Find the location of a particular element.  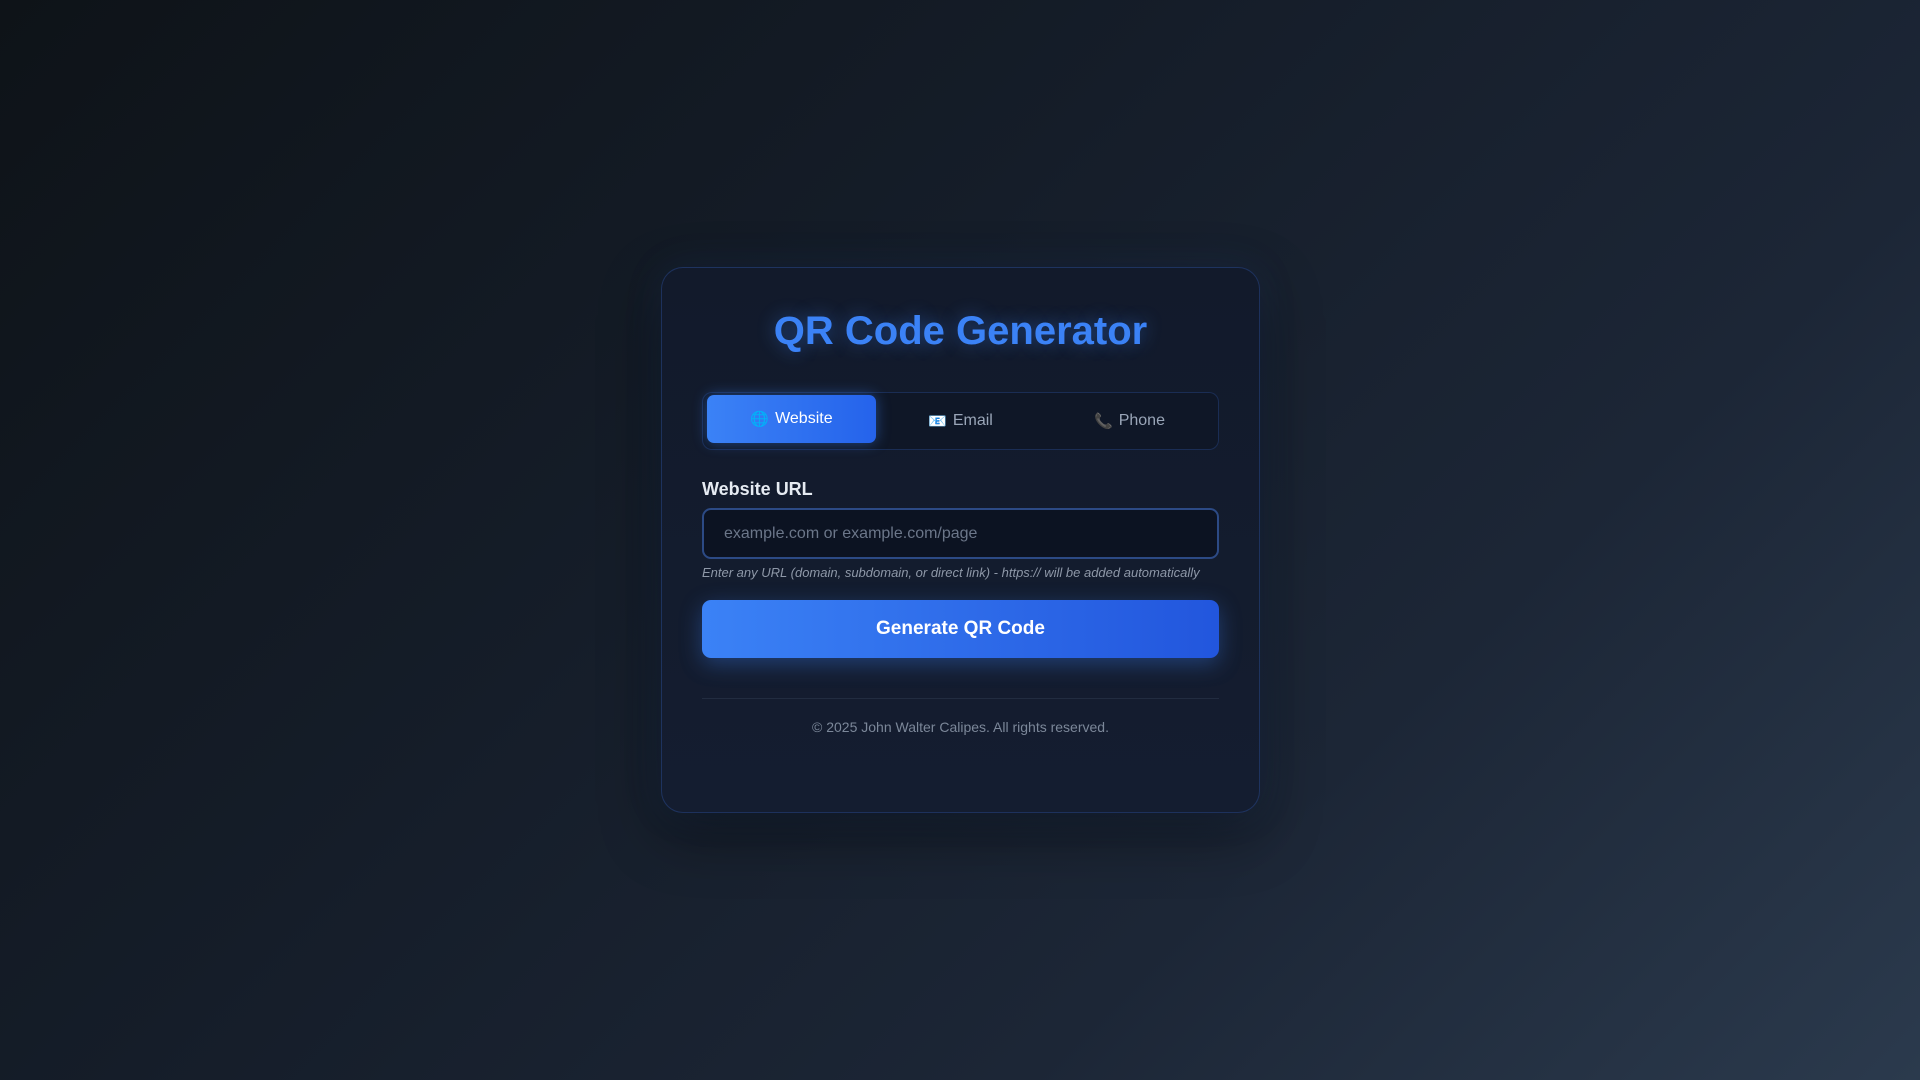

phone-icon: 📞 is located at coordinates (1103, 421).